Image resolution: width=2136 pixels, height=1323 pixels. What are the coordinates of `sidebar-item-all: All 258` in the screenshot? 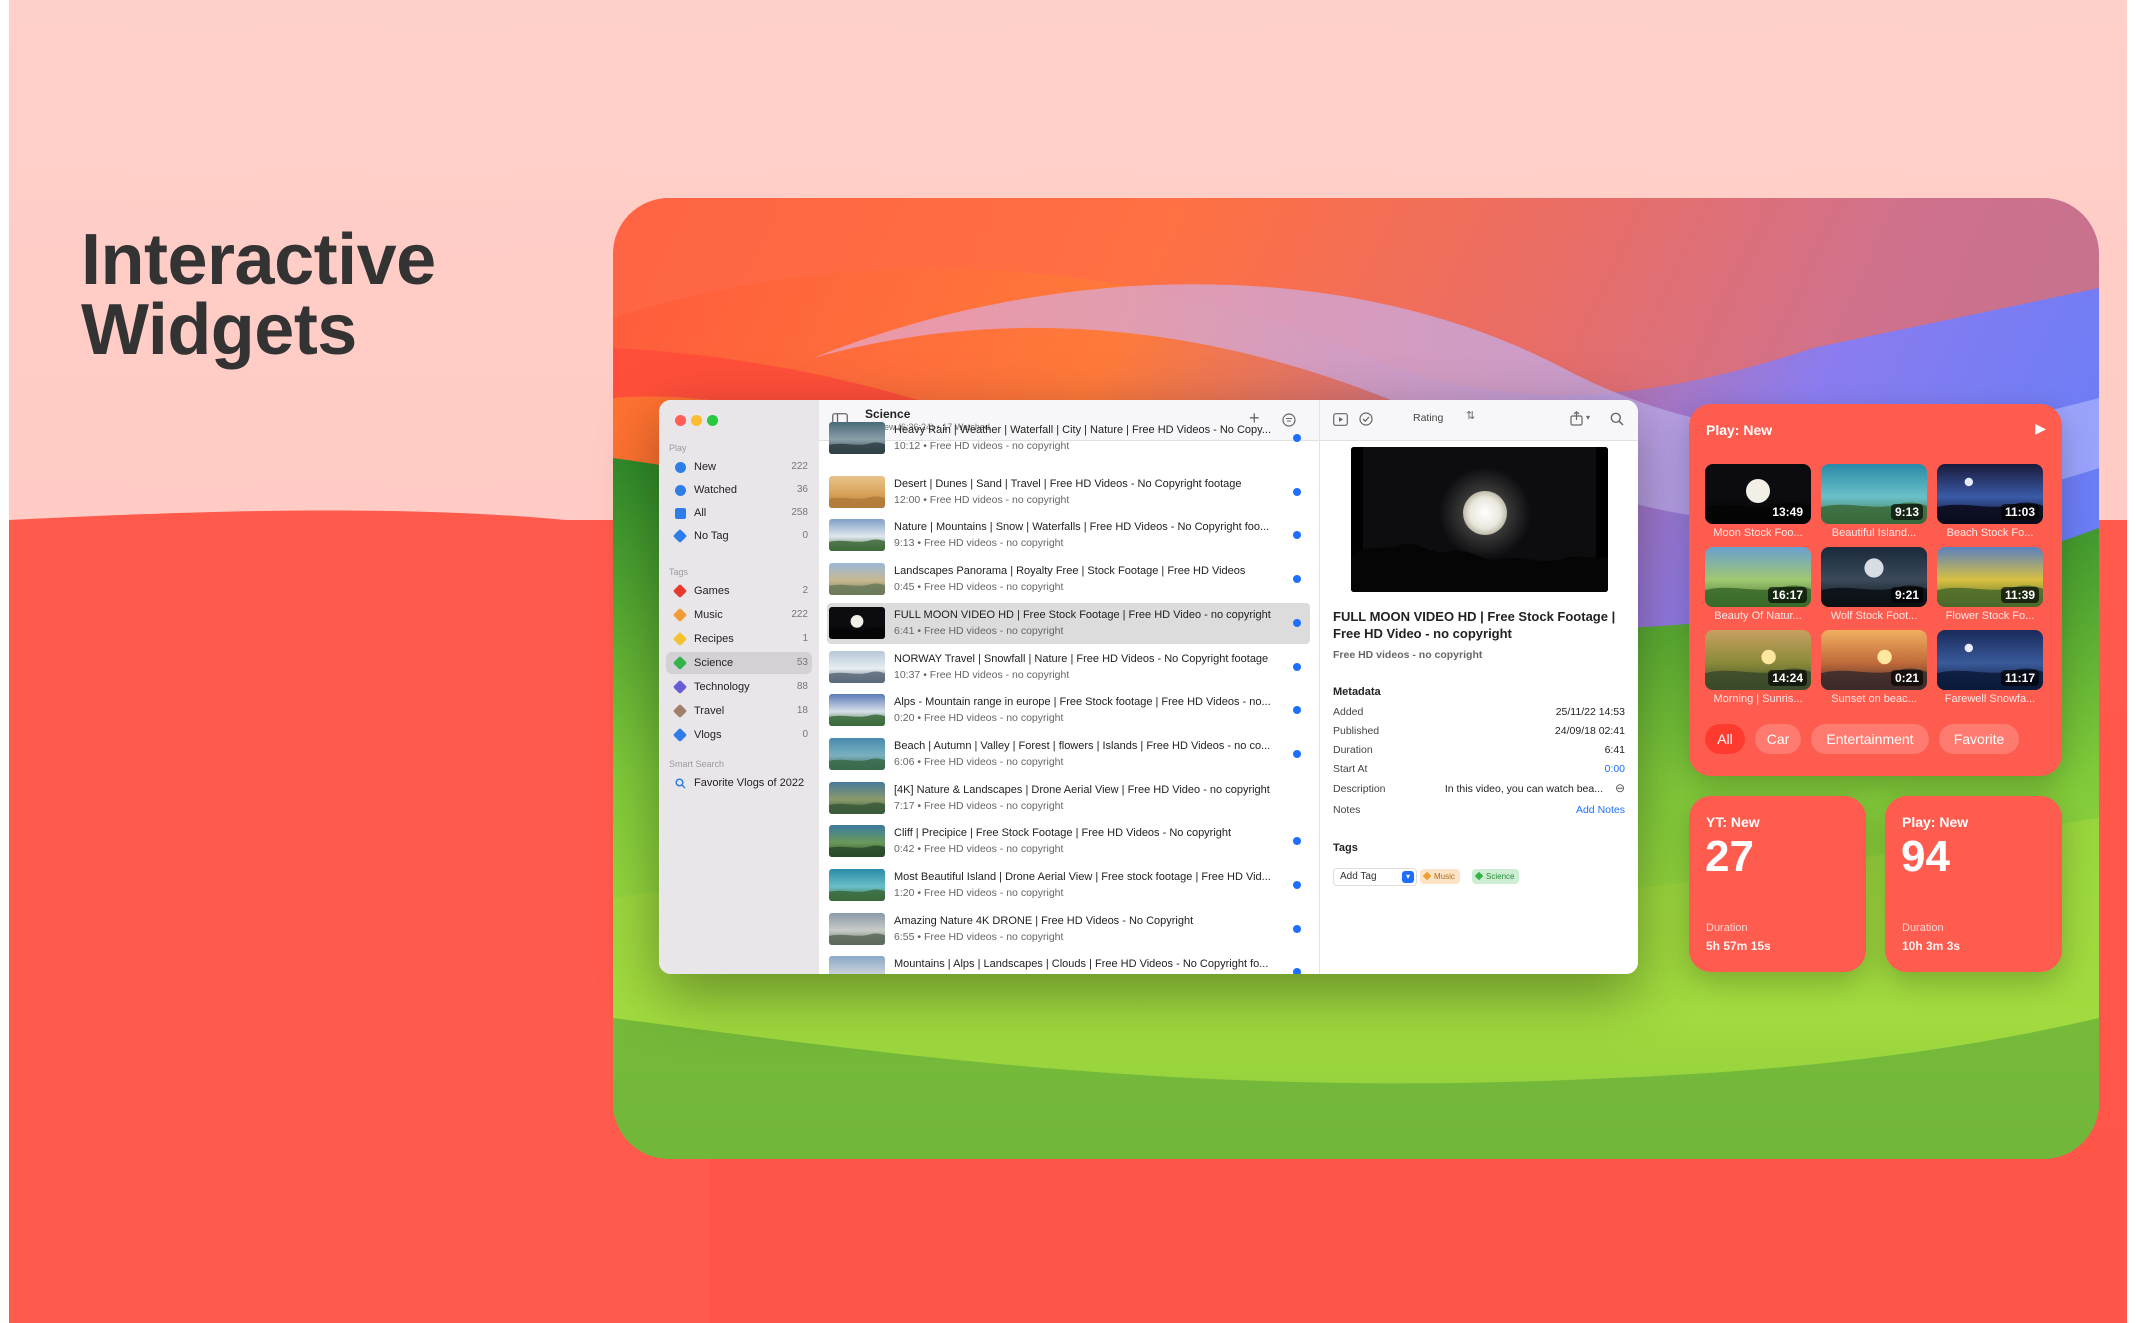 It's located at (739, 513).